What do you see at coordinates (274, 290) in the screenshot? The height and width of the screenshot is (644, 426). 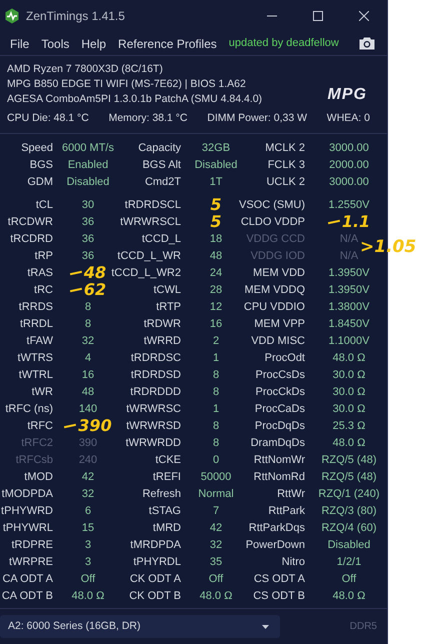 I see `timing-label: MEM VDDQ` at bounding box center [274, 290].